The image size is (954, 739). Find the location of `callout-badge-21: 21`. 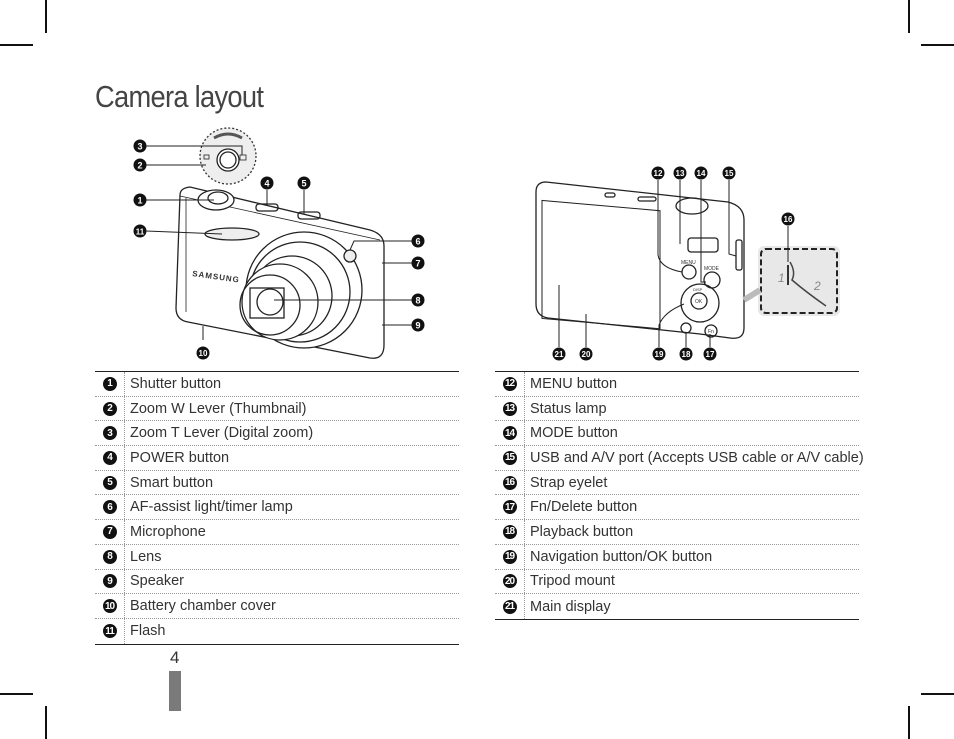

callout-badge-21: 21 is located at coordinates (559, 354).